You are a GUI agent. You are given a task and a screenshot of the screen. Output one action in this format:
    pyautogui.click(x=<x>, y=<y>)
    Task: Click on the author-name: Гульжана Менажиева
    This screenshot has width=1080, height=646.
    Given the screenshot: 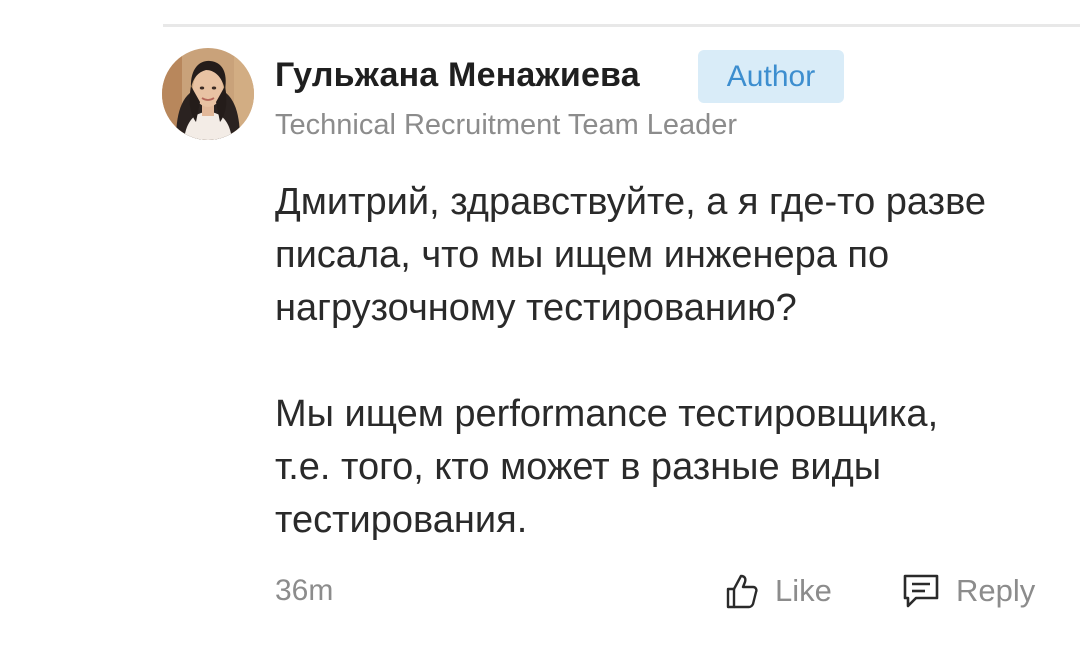 What is the action you would take?
    pyautogui.click(x=457, y=75)
    